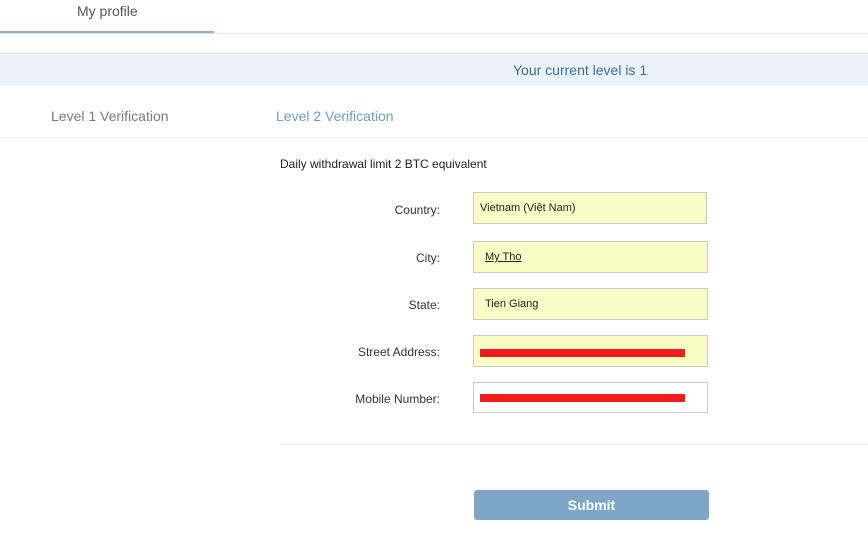 The image size is (868, 540). Describe the element at coordinates (428, 258) in the screenshot. I see `city-label: City:` at that location.